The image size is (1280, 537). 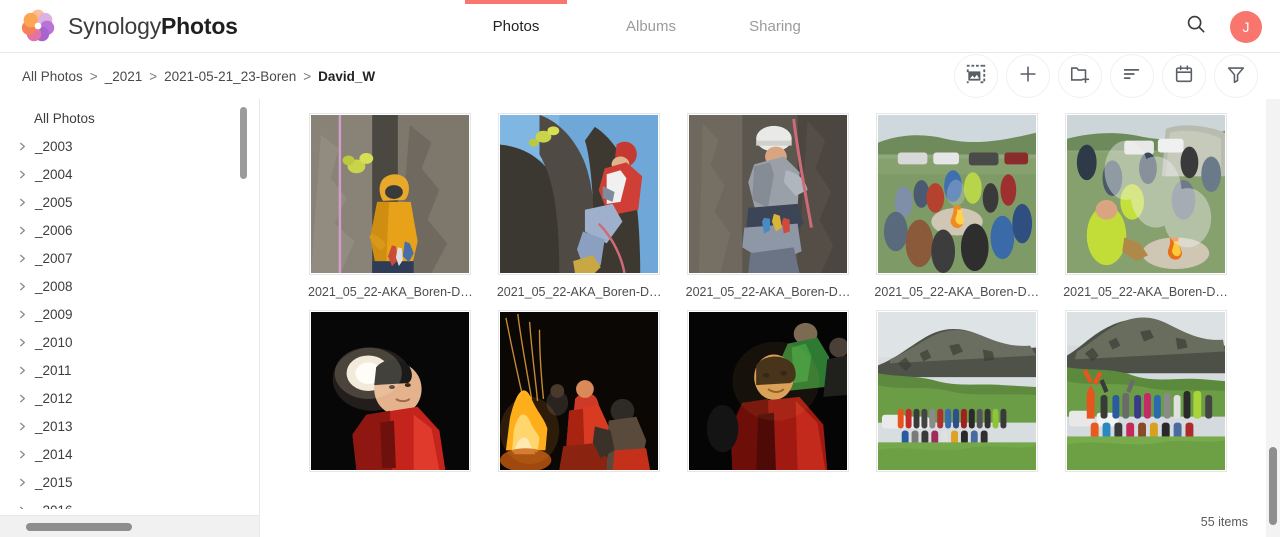 I want to click on breadcrumb-item-2021: _2021, so click(x=124, y=76).